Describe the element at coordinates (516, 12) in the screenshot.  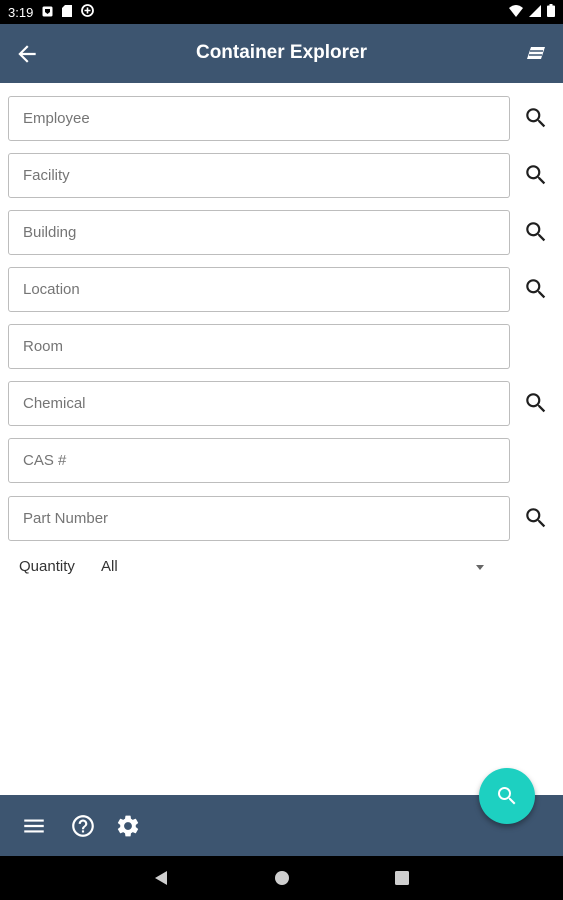
I see `wifi-icon` at that location.